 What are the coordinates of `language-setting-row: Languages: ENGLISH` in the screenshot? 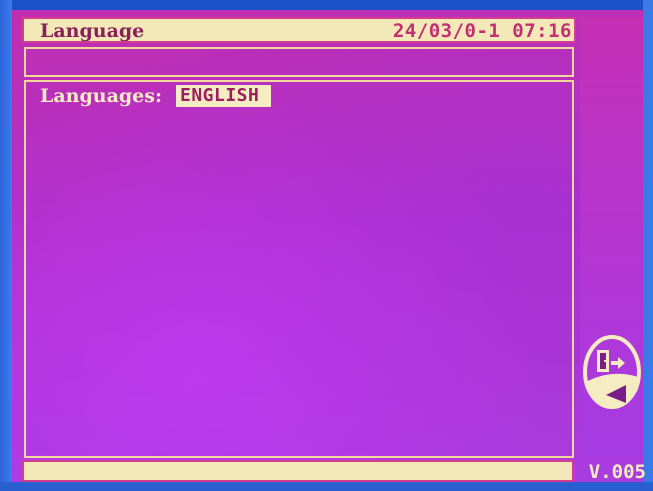 It's located at (156, 96).